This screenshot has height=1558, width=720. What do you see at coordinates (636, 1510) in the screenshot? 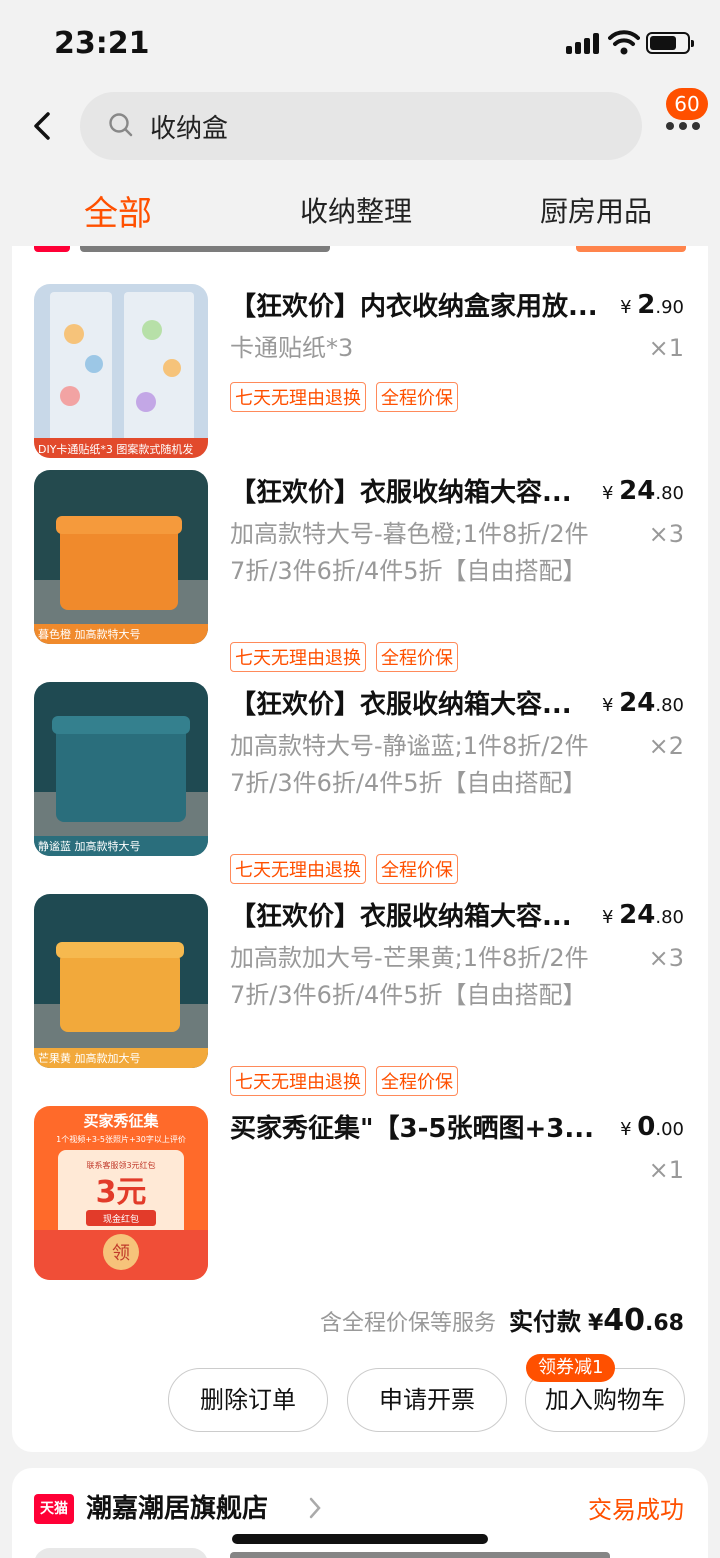
I see `order-status: 交易成功` at bounding box center [636, 1510].